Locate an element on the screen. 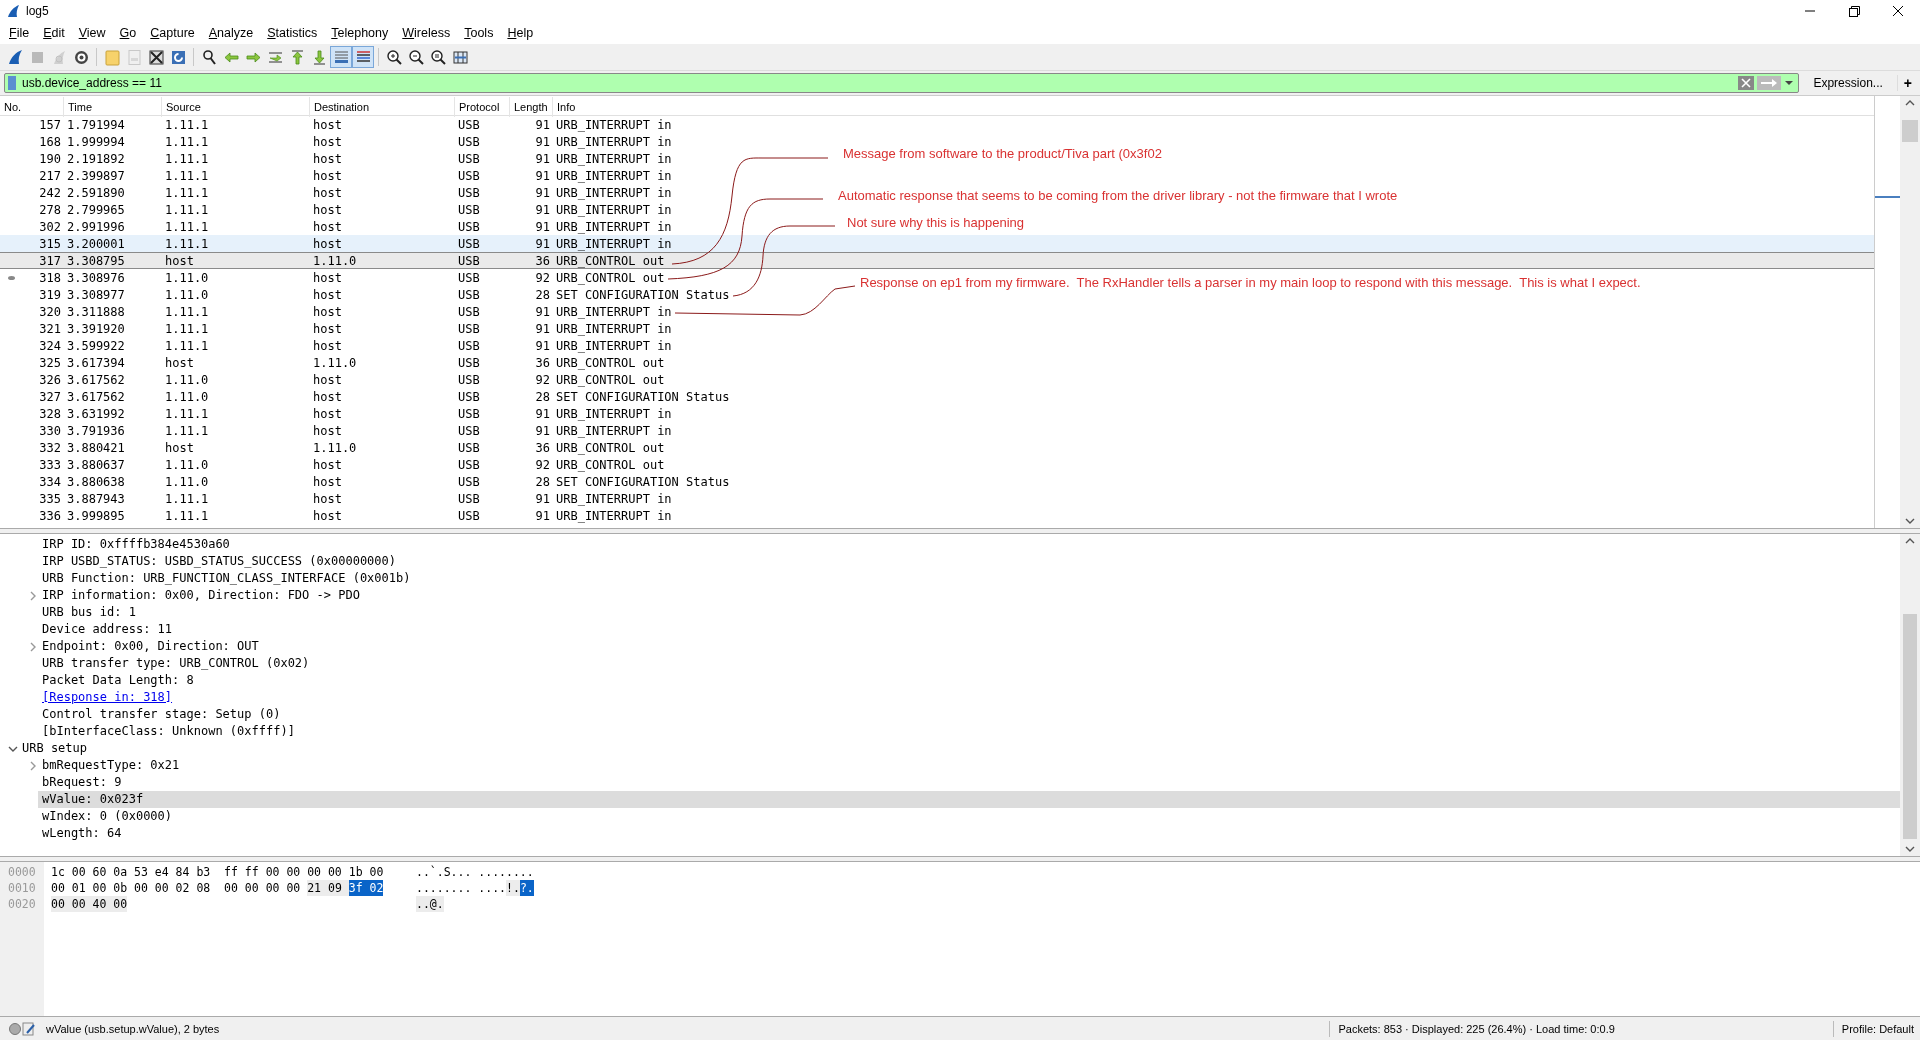 This screenshot has width=1920, height=1040. tree-item: Device address: 11 is located at coordinates (107, 629).